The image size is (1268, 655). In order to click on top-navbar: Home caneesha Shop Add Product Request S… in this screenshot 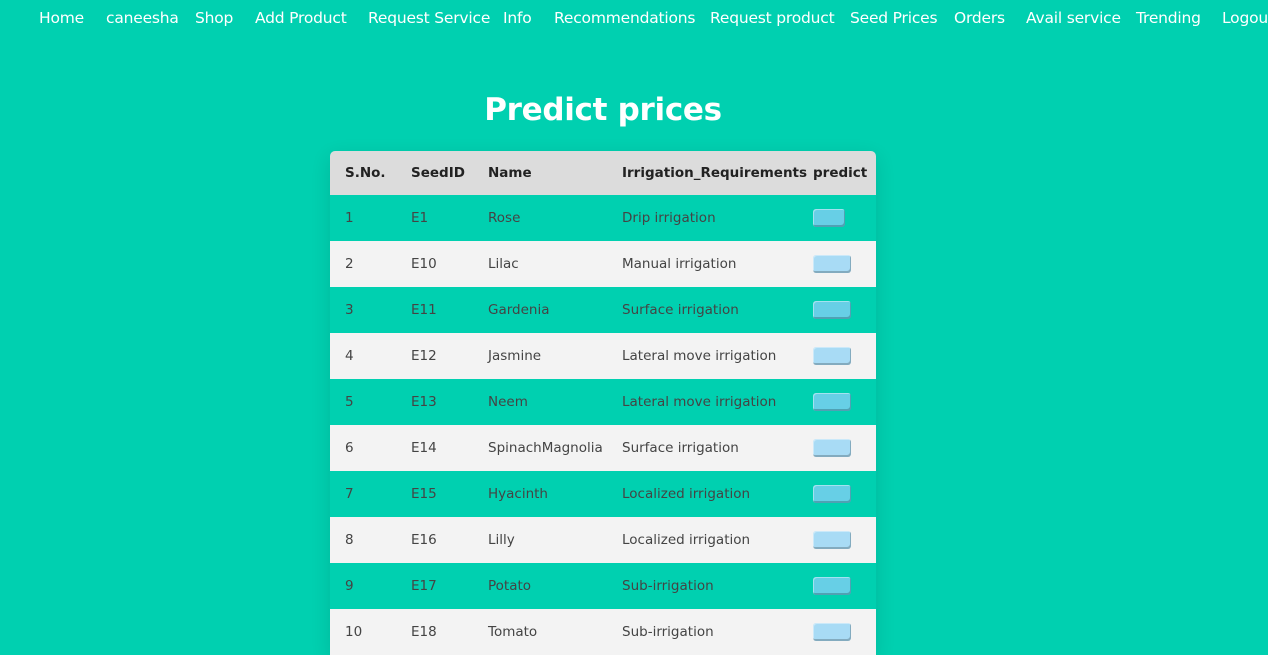, I will do `click(634, 19)`.